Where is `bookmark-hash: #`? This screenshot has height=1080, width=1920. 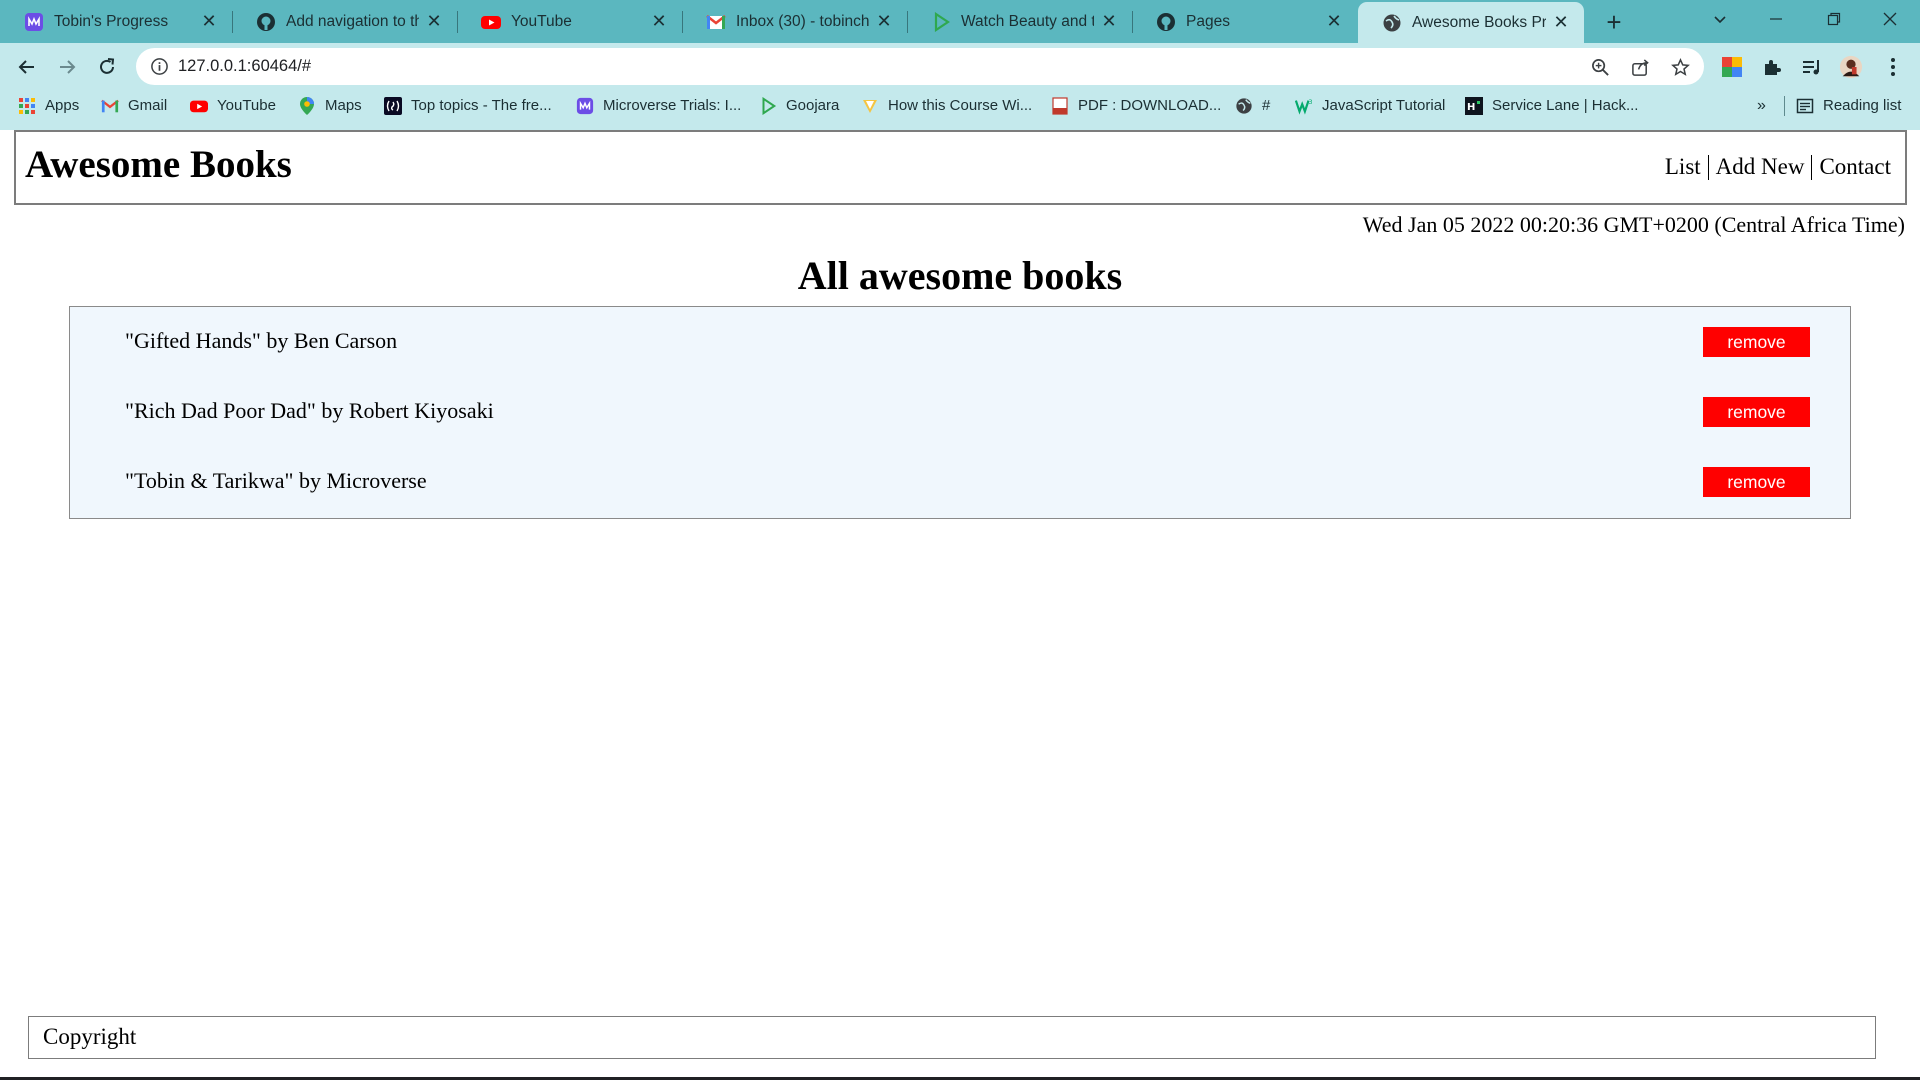 bookmark-hash: # is located at coordinates (1252, 105).